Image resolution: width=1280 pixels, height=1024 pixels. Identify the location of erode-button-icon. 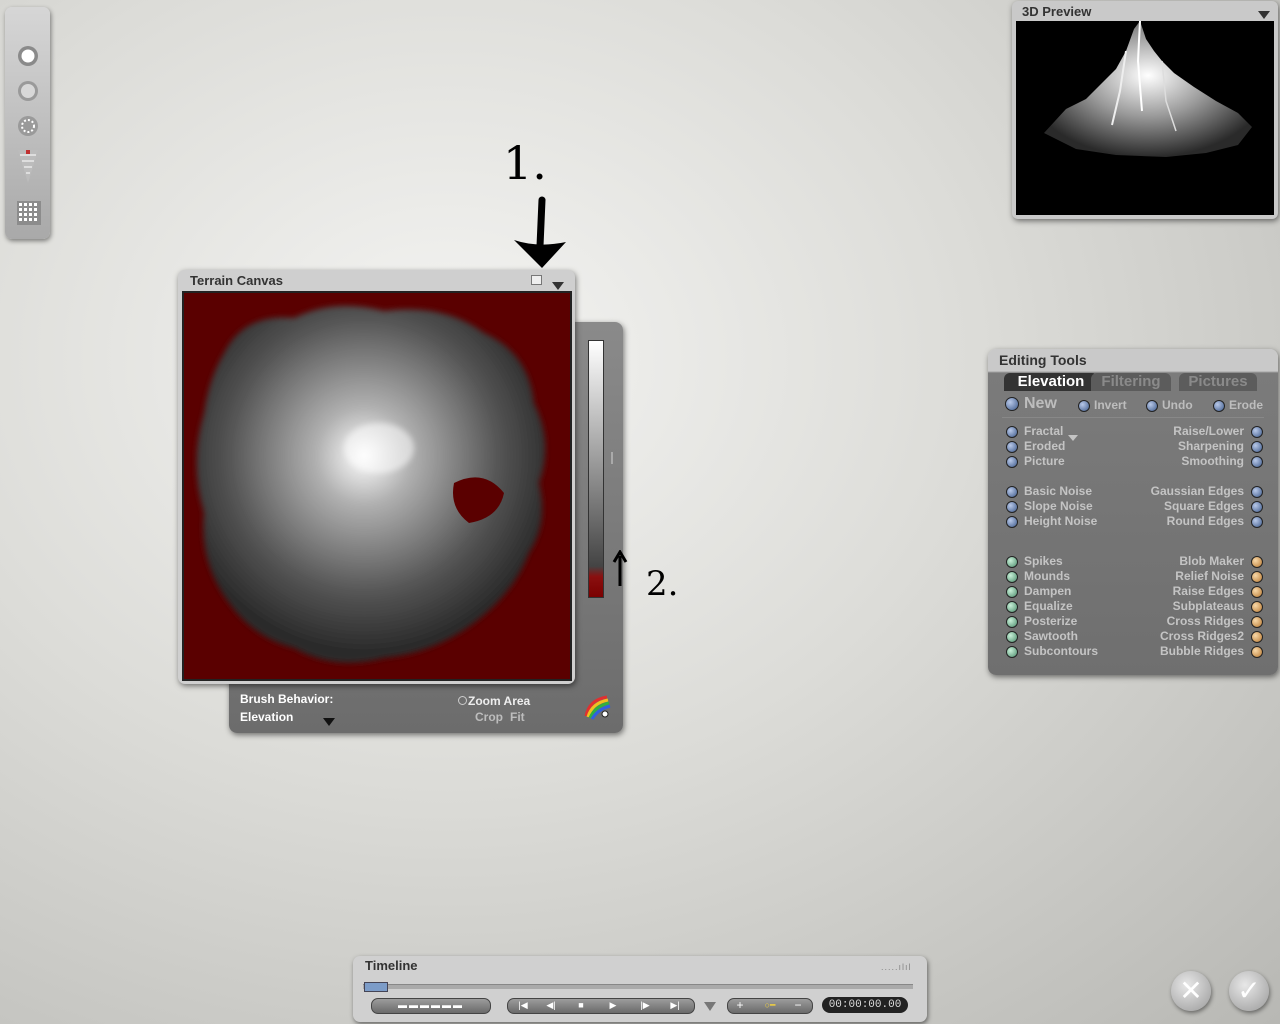
(1219, 406).